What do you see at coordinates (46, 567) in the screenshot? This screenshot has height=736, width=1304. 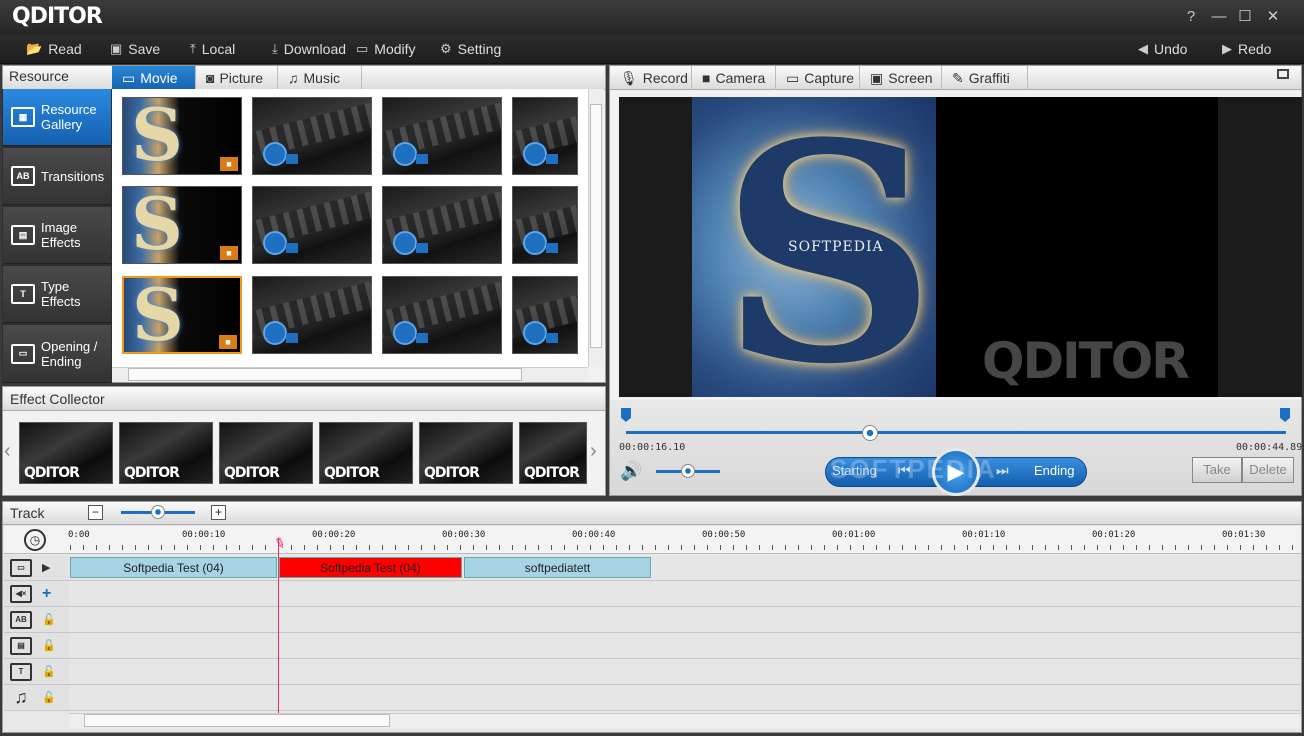 I see `expand-arrow-icon: ▶` at bounding box center [46, 567].